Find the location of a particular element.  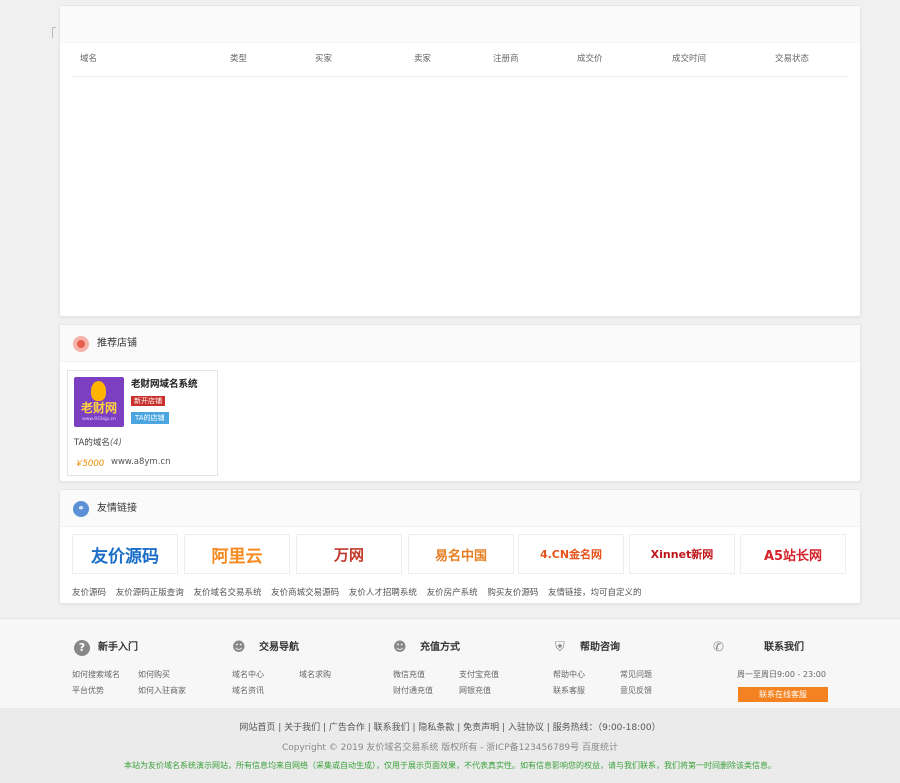

col-buyer: 买家 is located at coordinates (324, 59).